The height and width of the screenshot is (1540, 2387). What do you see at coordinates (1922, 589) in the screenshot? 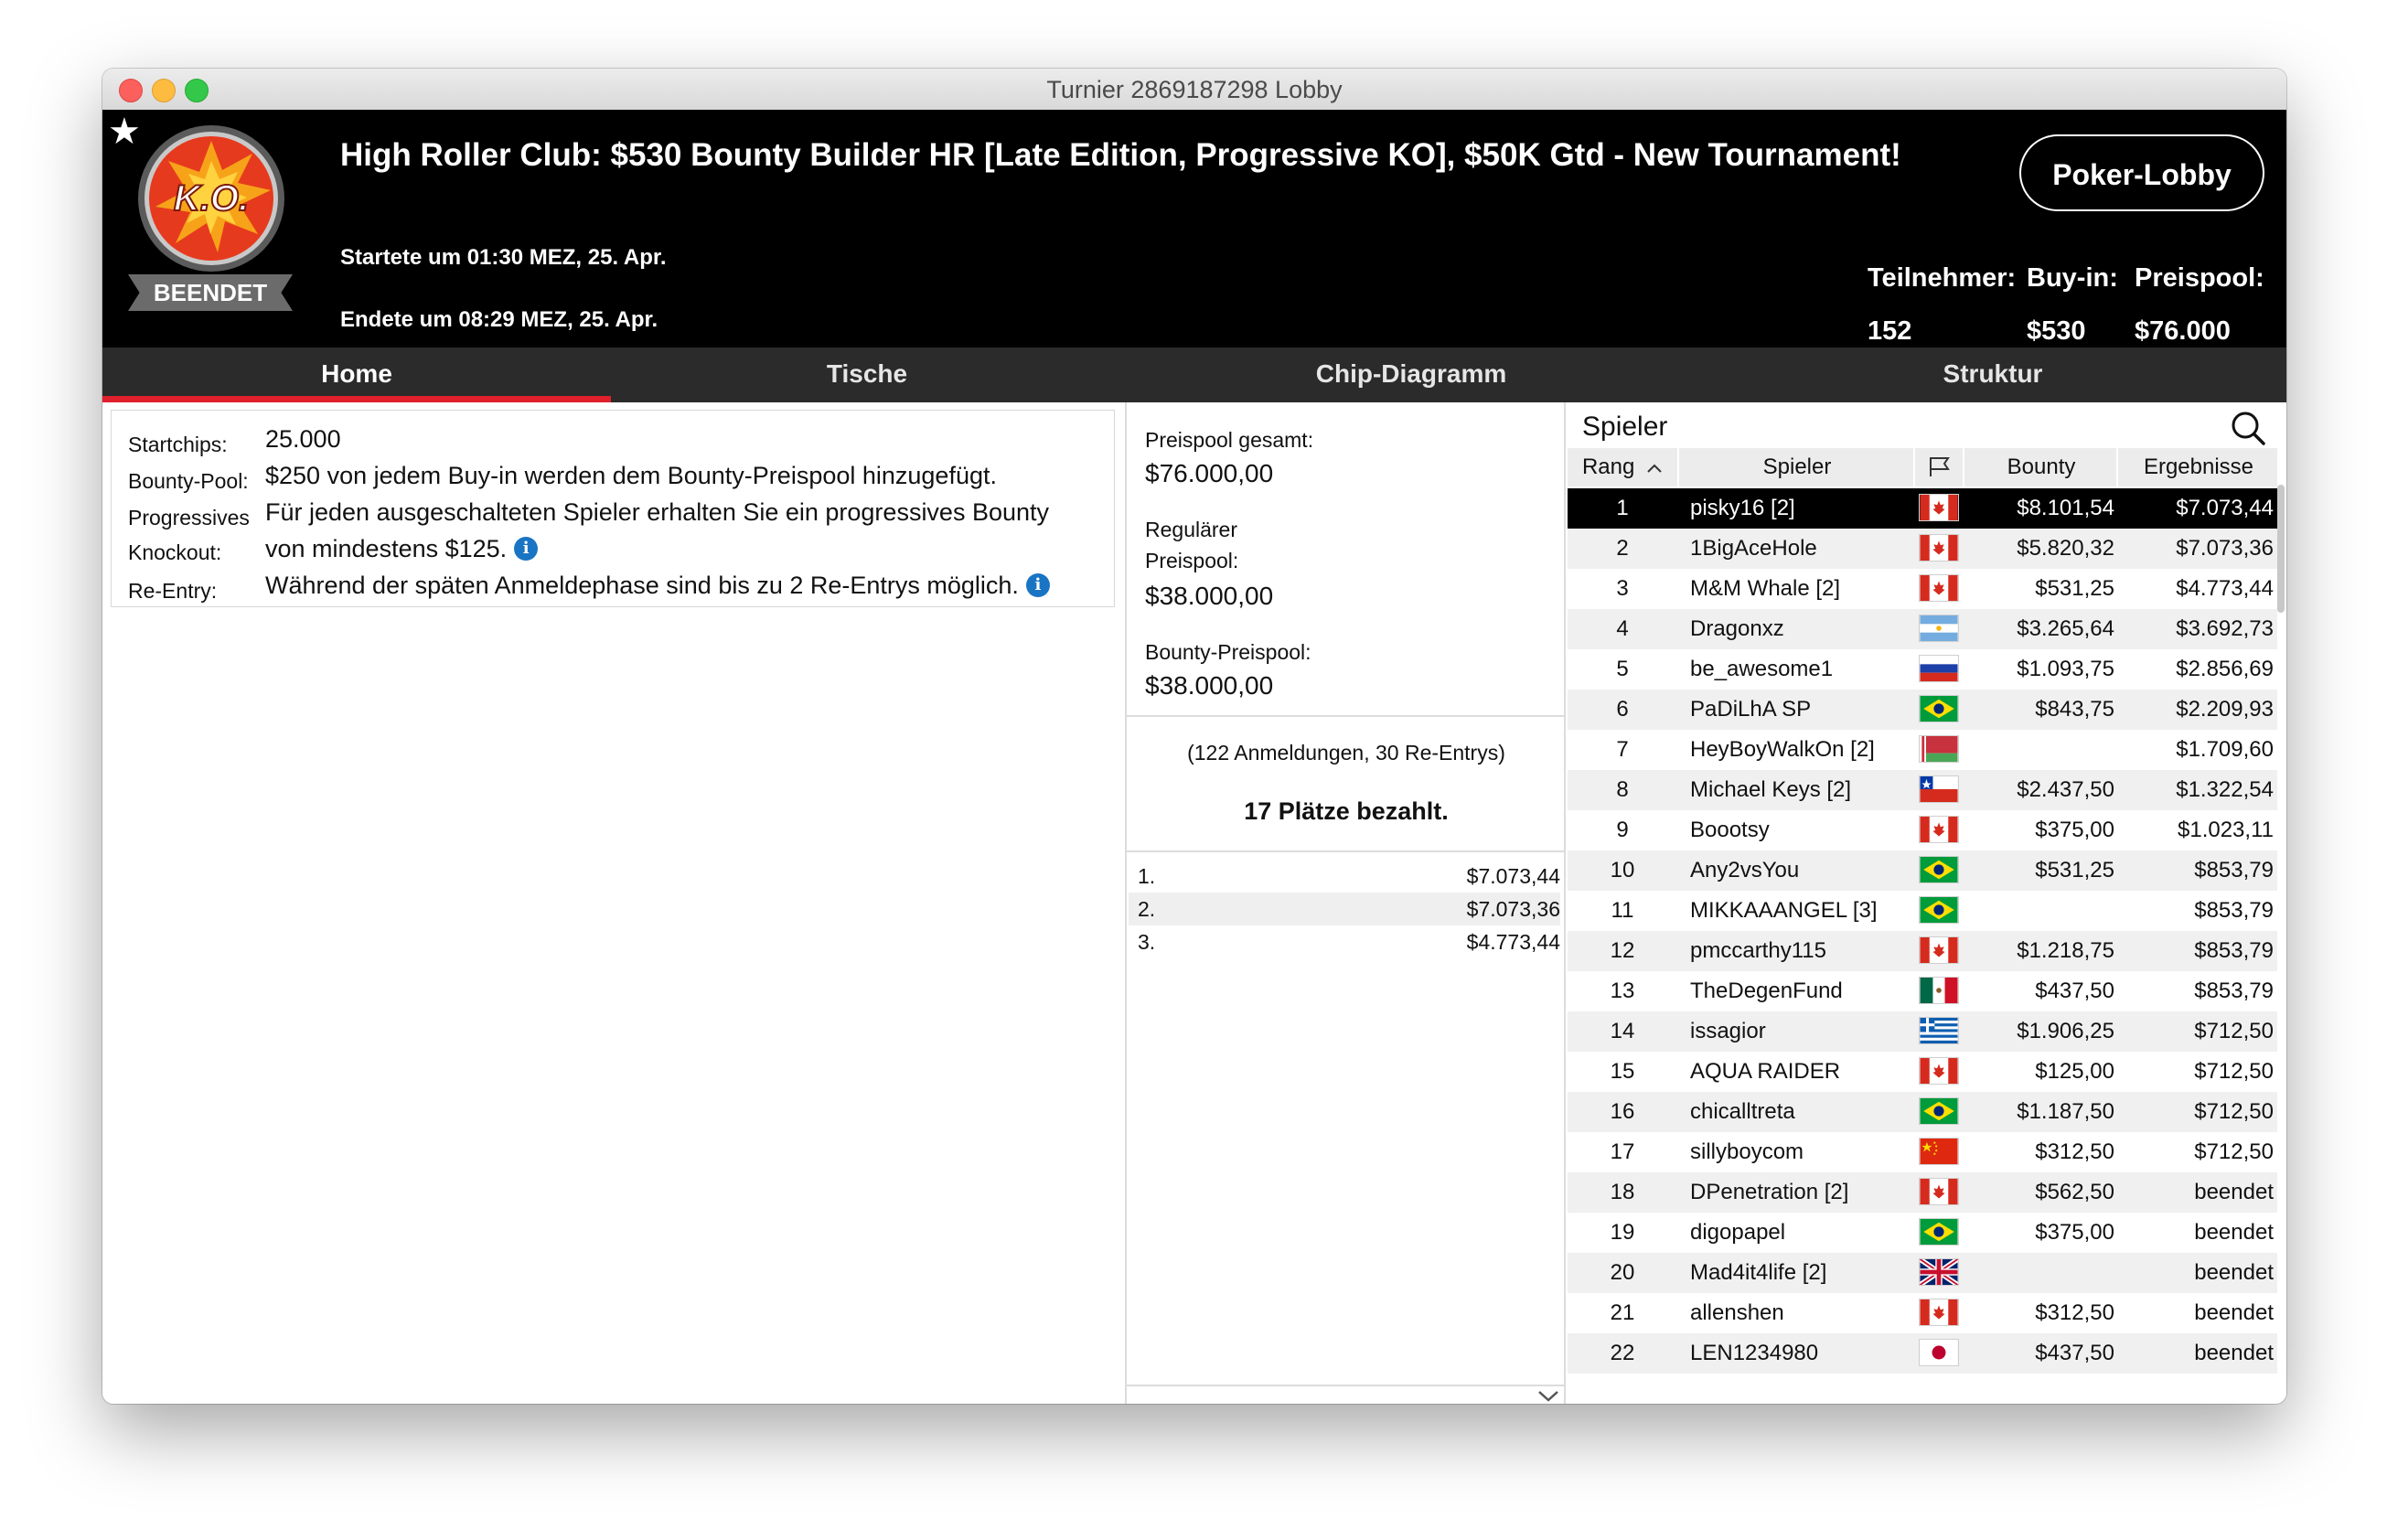
I see `player-row: 3 M&M Whale [2] $531,25 $4.773,44` at bounding box center [1922, 589].